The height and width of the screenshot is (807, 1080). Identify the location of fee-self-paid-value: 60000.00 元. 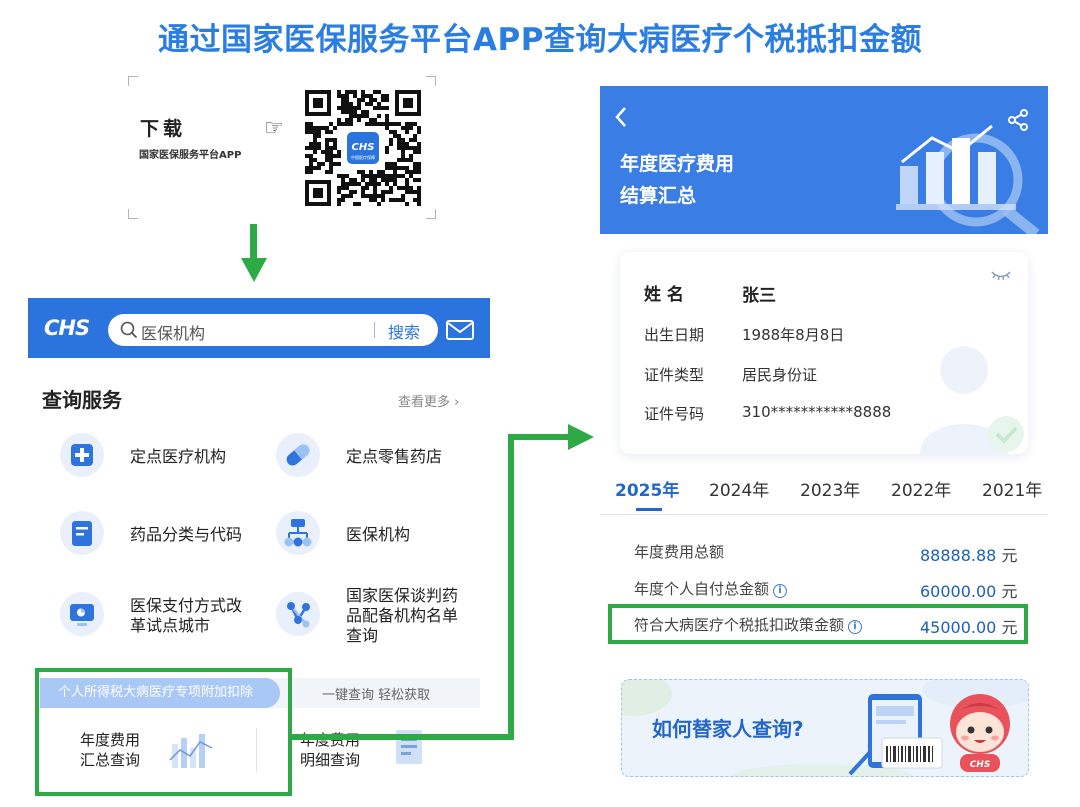
(968, 590).